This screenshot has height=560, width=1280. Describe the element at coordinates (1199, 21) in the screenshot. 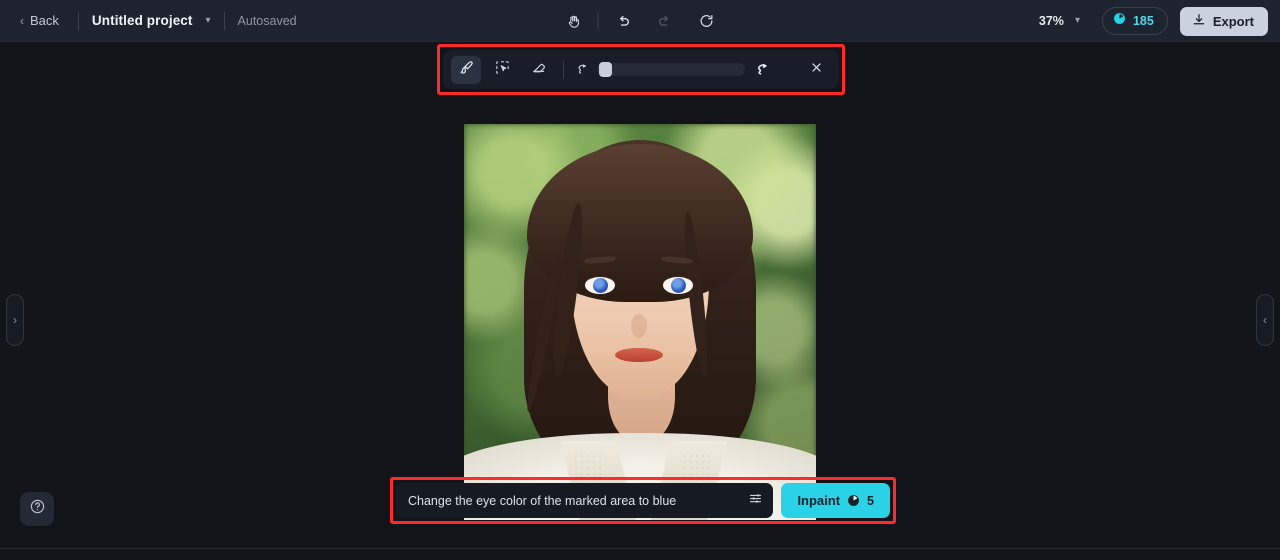

I see `download-icon` at that location.